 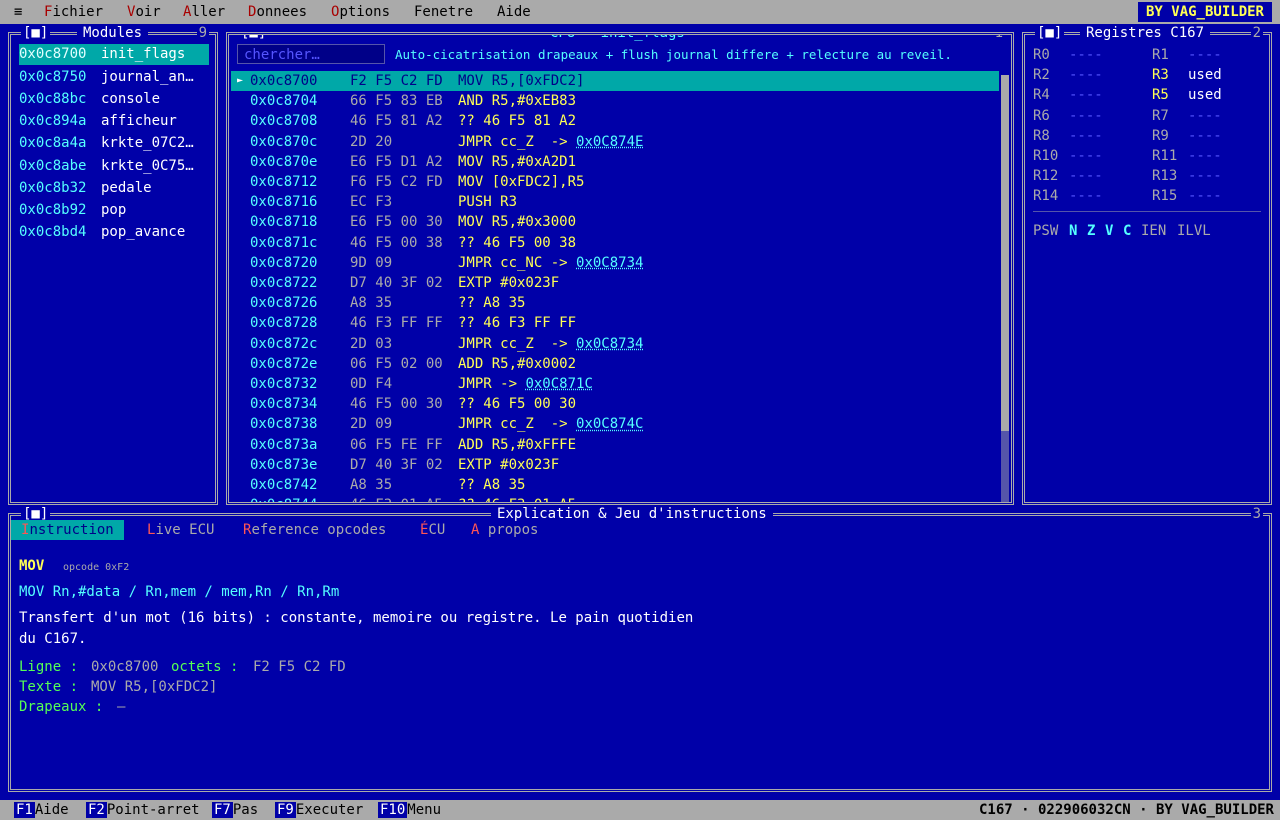 I want to click on fkey-aide: F1 Aide, so click(x=41, y=810).